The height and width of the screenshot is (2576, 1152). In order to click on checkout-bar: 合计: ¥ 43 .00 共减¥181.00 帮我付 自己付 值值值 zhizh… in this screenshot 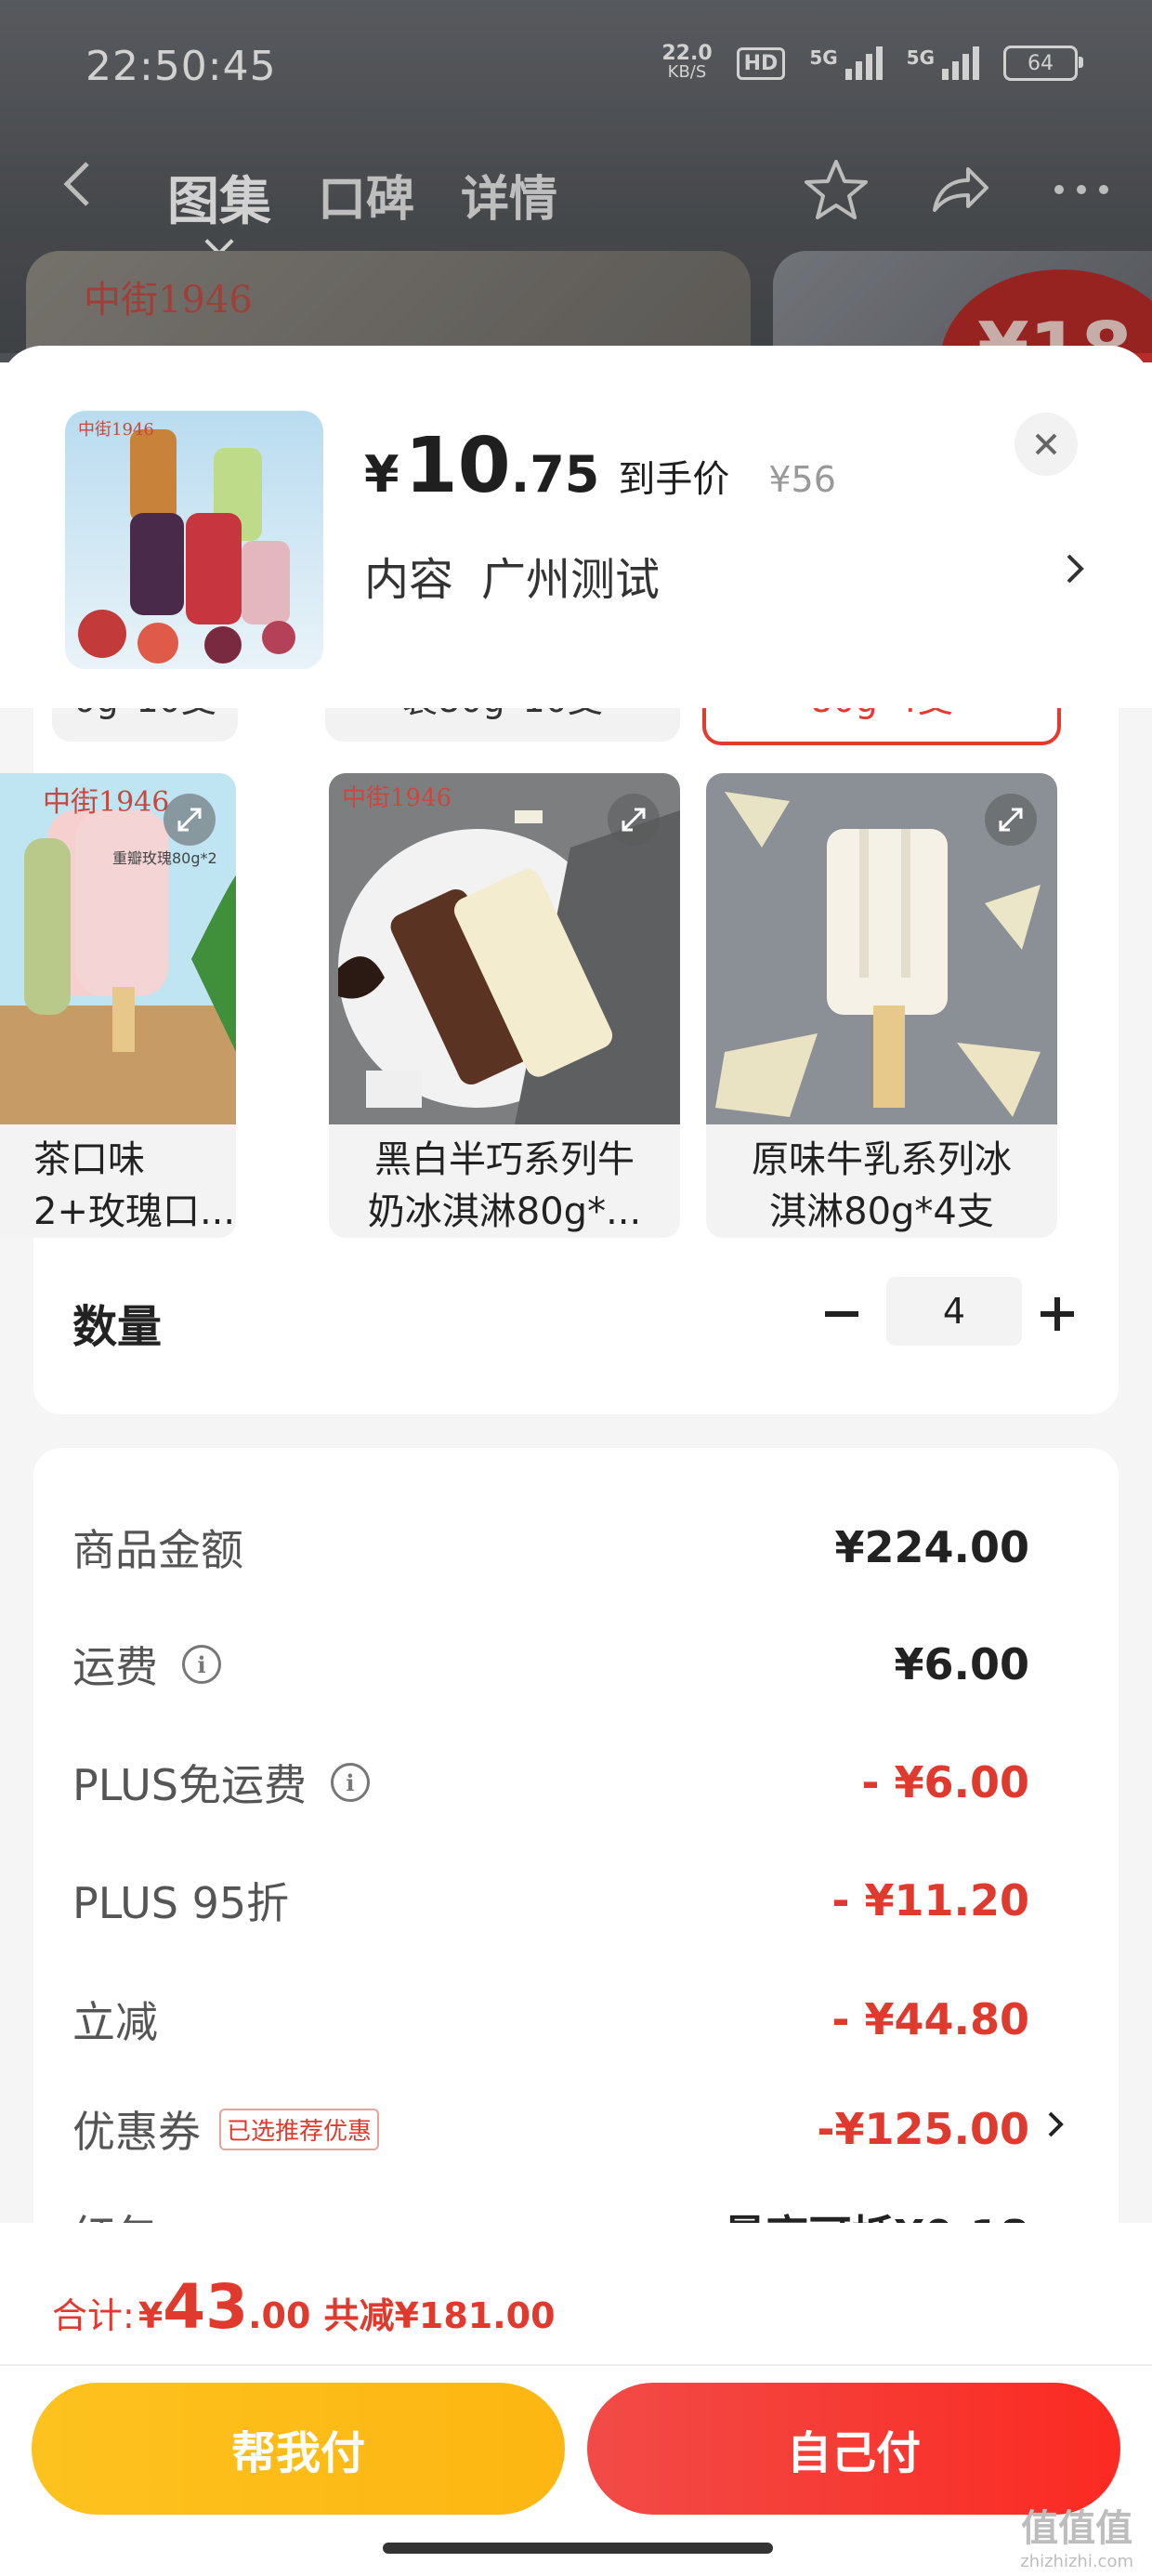, I will do `click(576, 2399)`.